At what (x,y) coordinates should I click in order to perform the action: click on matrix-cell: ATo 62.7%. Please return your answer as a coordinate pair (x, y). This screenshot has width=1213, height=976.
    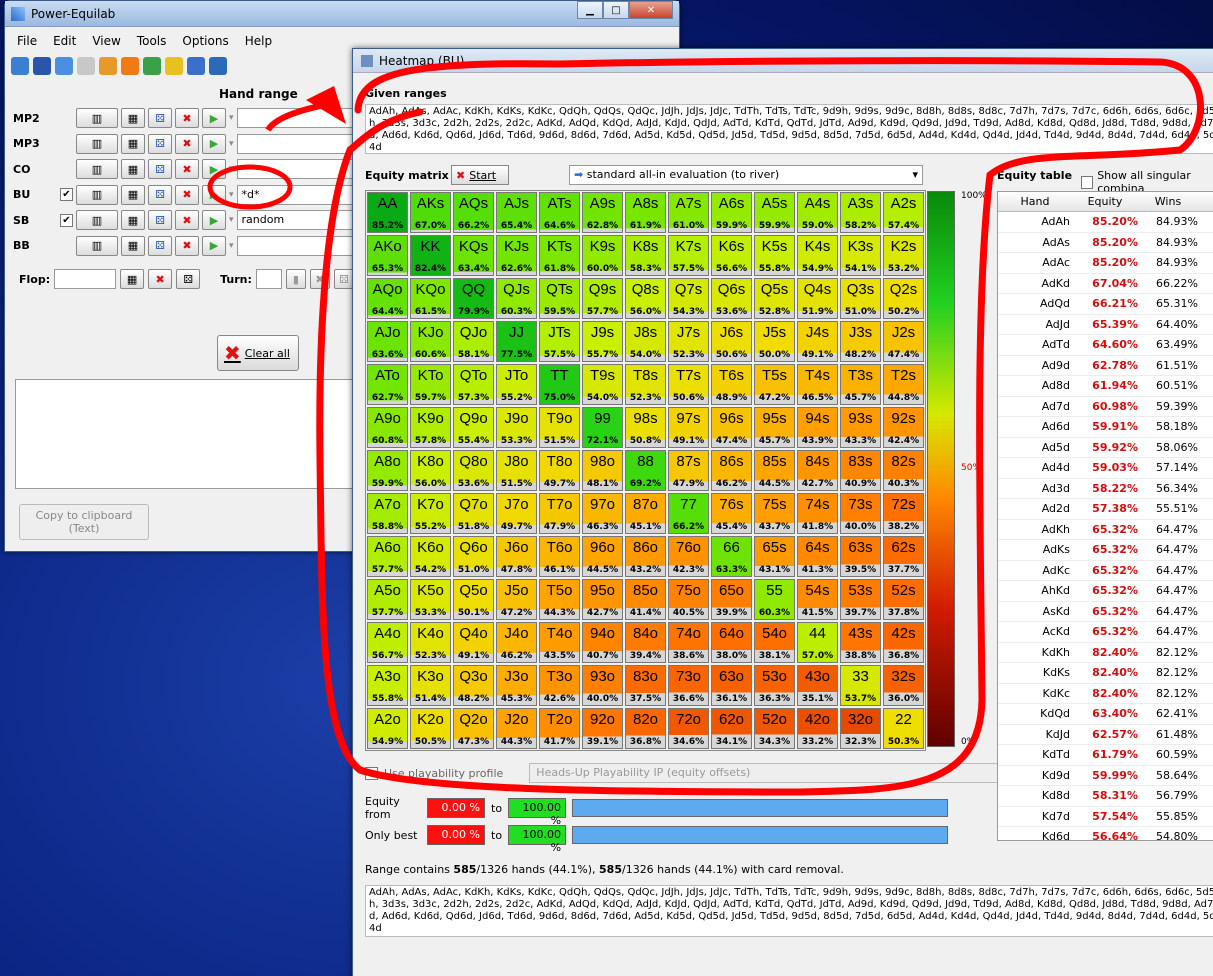
    Looking at the image, I should click on (387, 384).